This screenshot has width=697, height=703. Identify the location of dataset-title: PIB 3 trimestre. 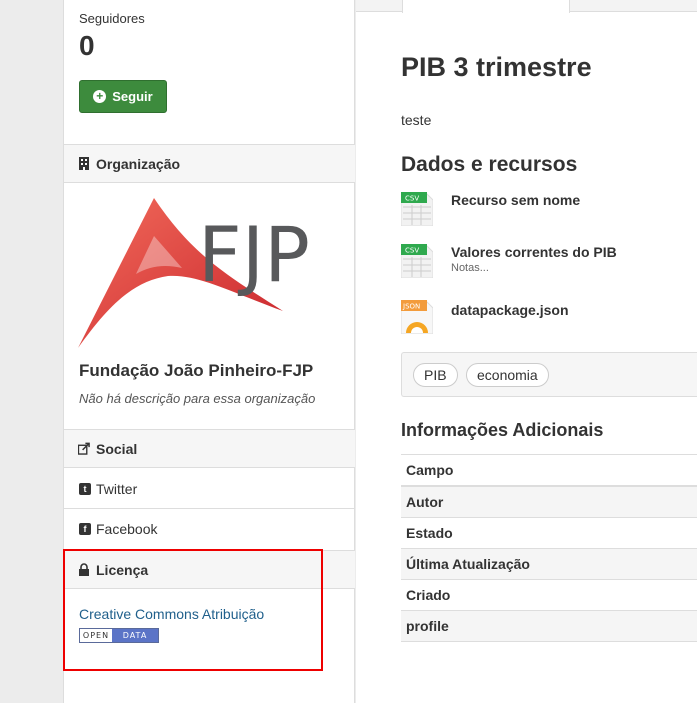
(496, 67).